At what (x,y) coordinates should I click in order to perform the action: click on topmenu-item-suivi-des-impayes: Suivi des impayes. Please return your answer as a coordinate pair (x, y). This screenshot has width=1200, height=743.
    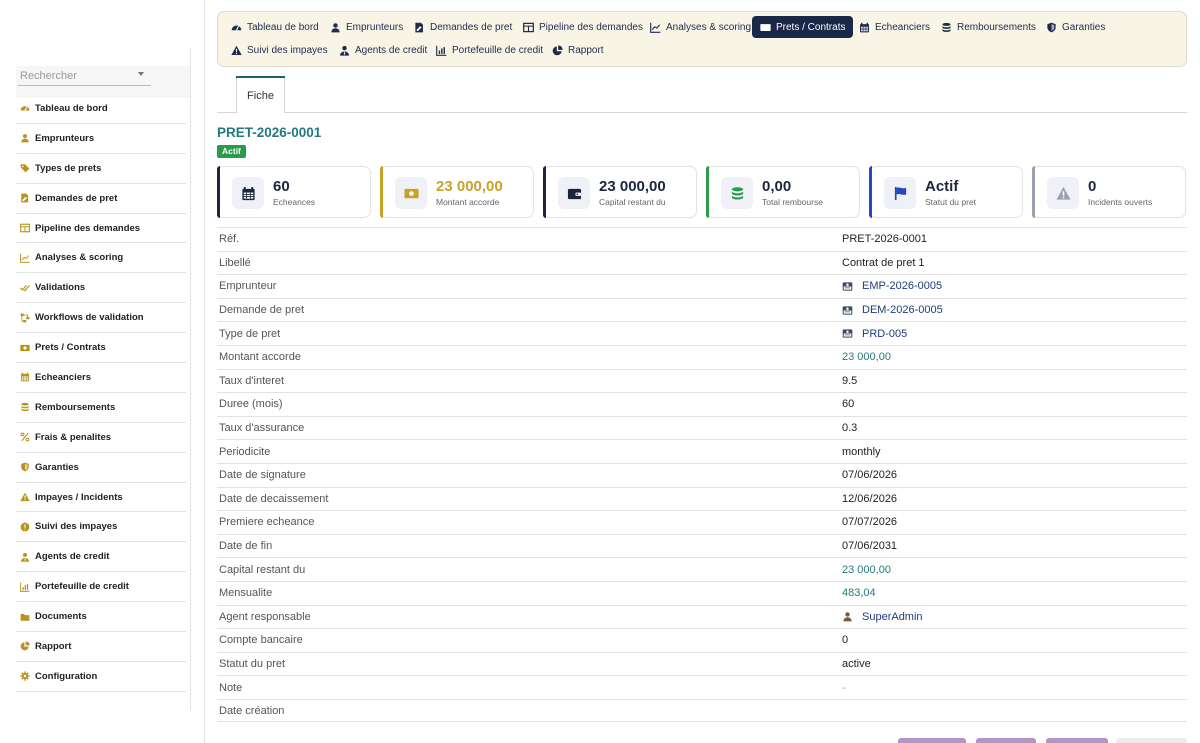
    Looking at the image, I should click on (279, 50).